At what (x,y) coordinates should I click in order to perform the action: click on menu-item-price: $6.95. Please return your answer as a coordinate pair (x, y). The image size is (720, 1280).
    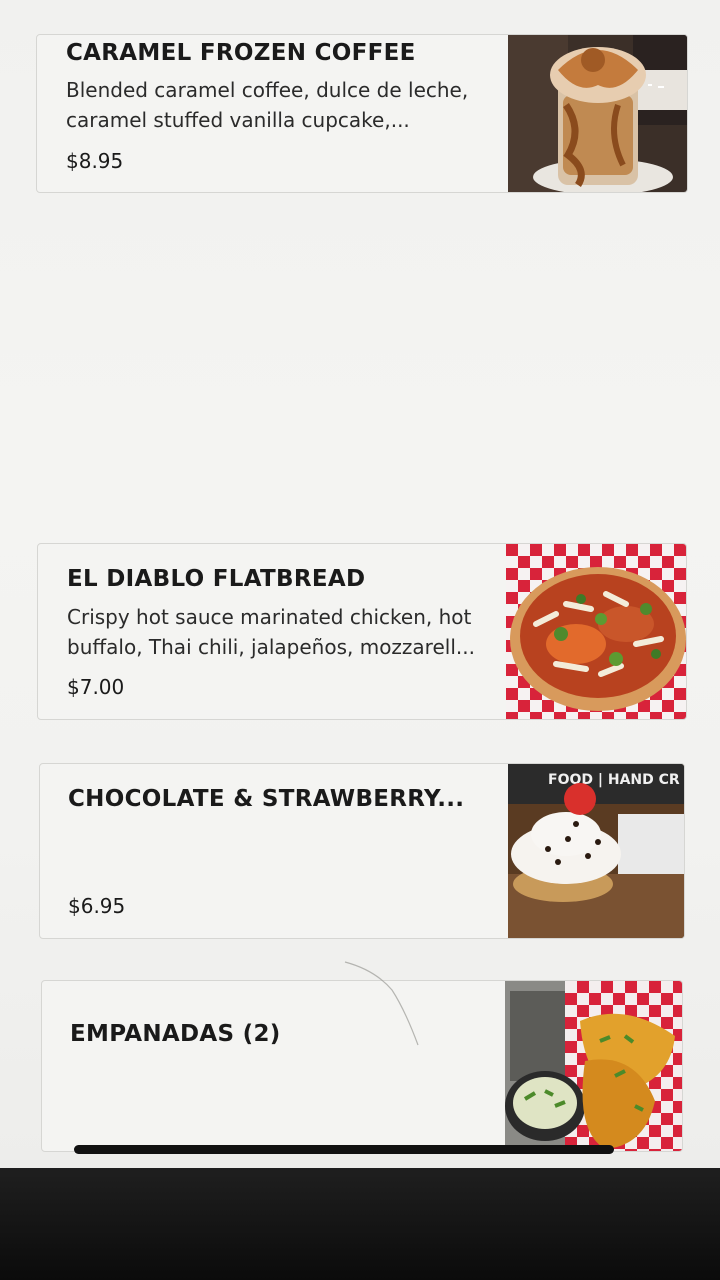
    Looking at the image, I should click on (97, 906).